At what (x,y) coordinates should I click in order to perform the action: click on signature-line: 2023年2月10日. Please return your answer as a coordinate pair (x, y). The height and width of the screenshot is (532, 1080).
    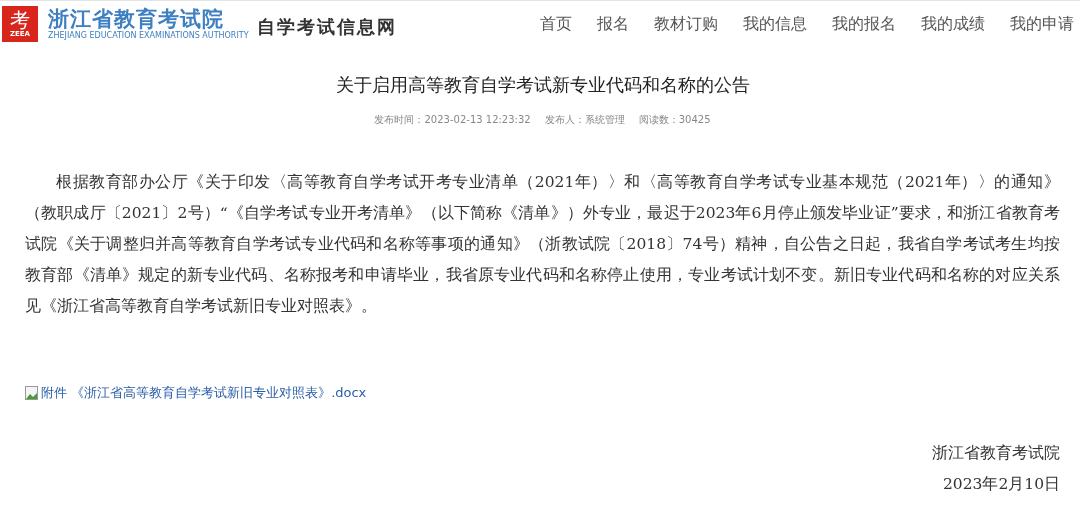
    Looking at the image, I should click on (1001, 484).